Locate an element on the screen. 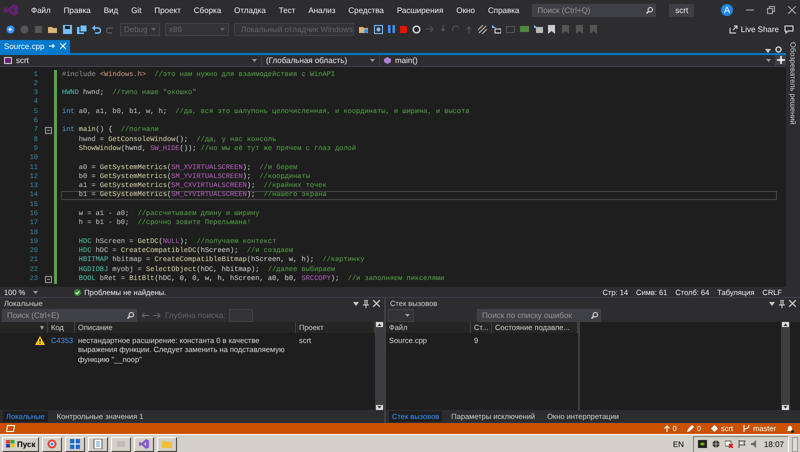 The height and width of the screenshot is (452, 800). screen-icon is located at coordinates (524, 29).